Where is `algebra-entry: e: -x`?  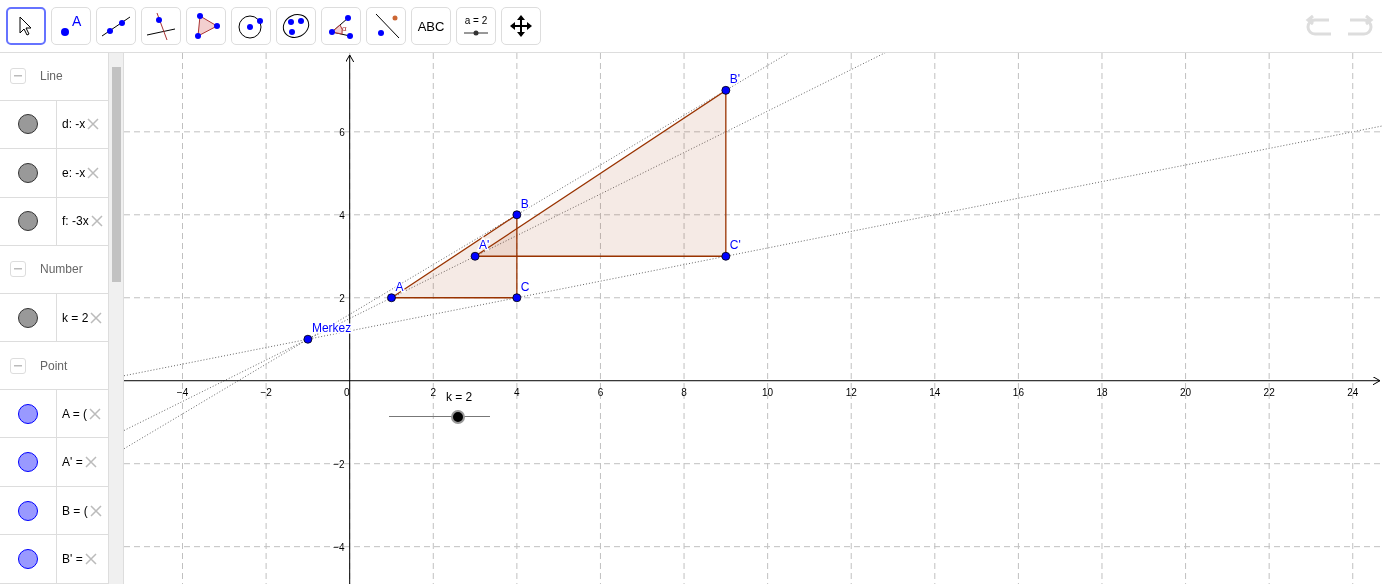 algebra-entry: e: -x is located at coordinates (74, 172).